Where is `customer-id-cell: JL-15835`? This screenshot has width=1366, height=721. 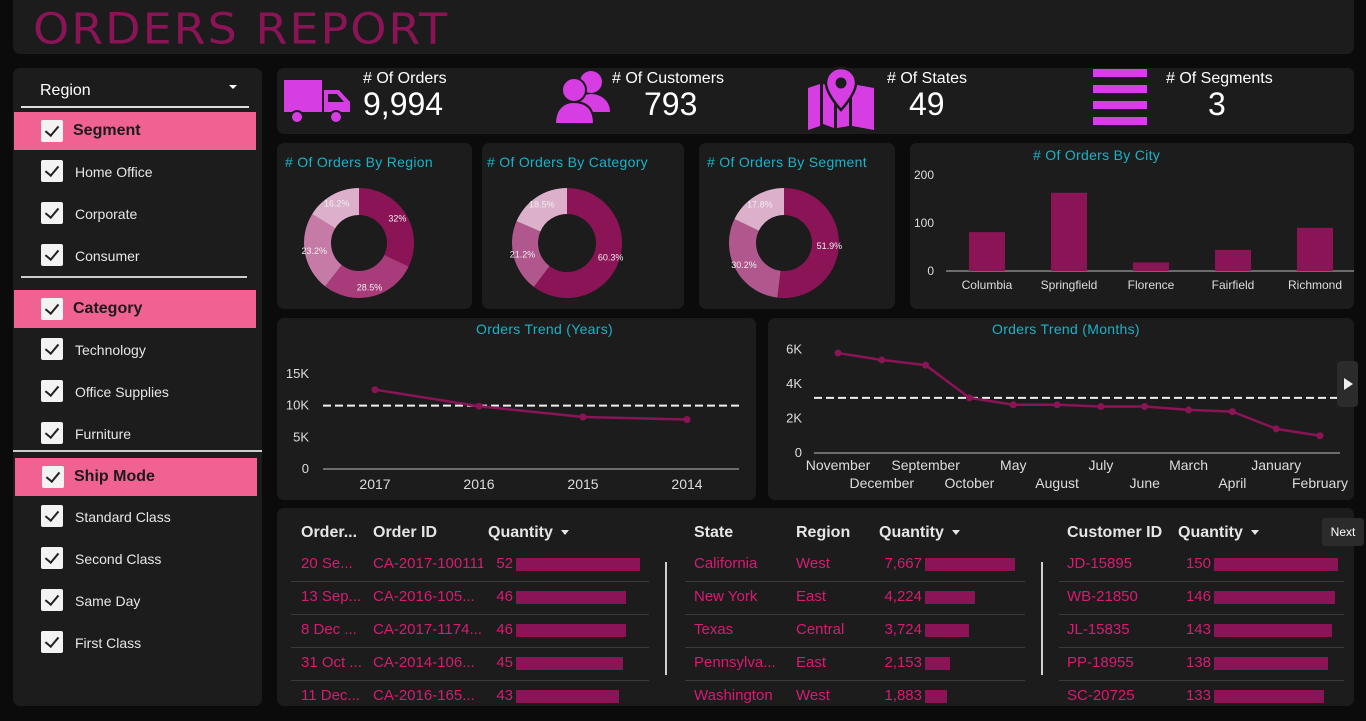
customer-id-cell: JL-15835 is located at coordinates (1098, 629).